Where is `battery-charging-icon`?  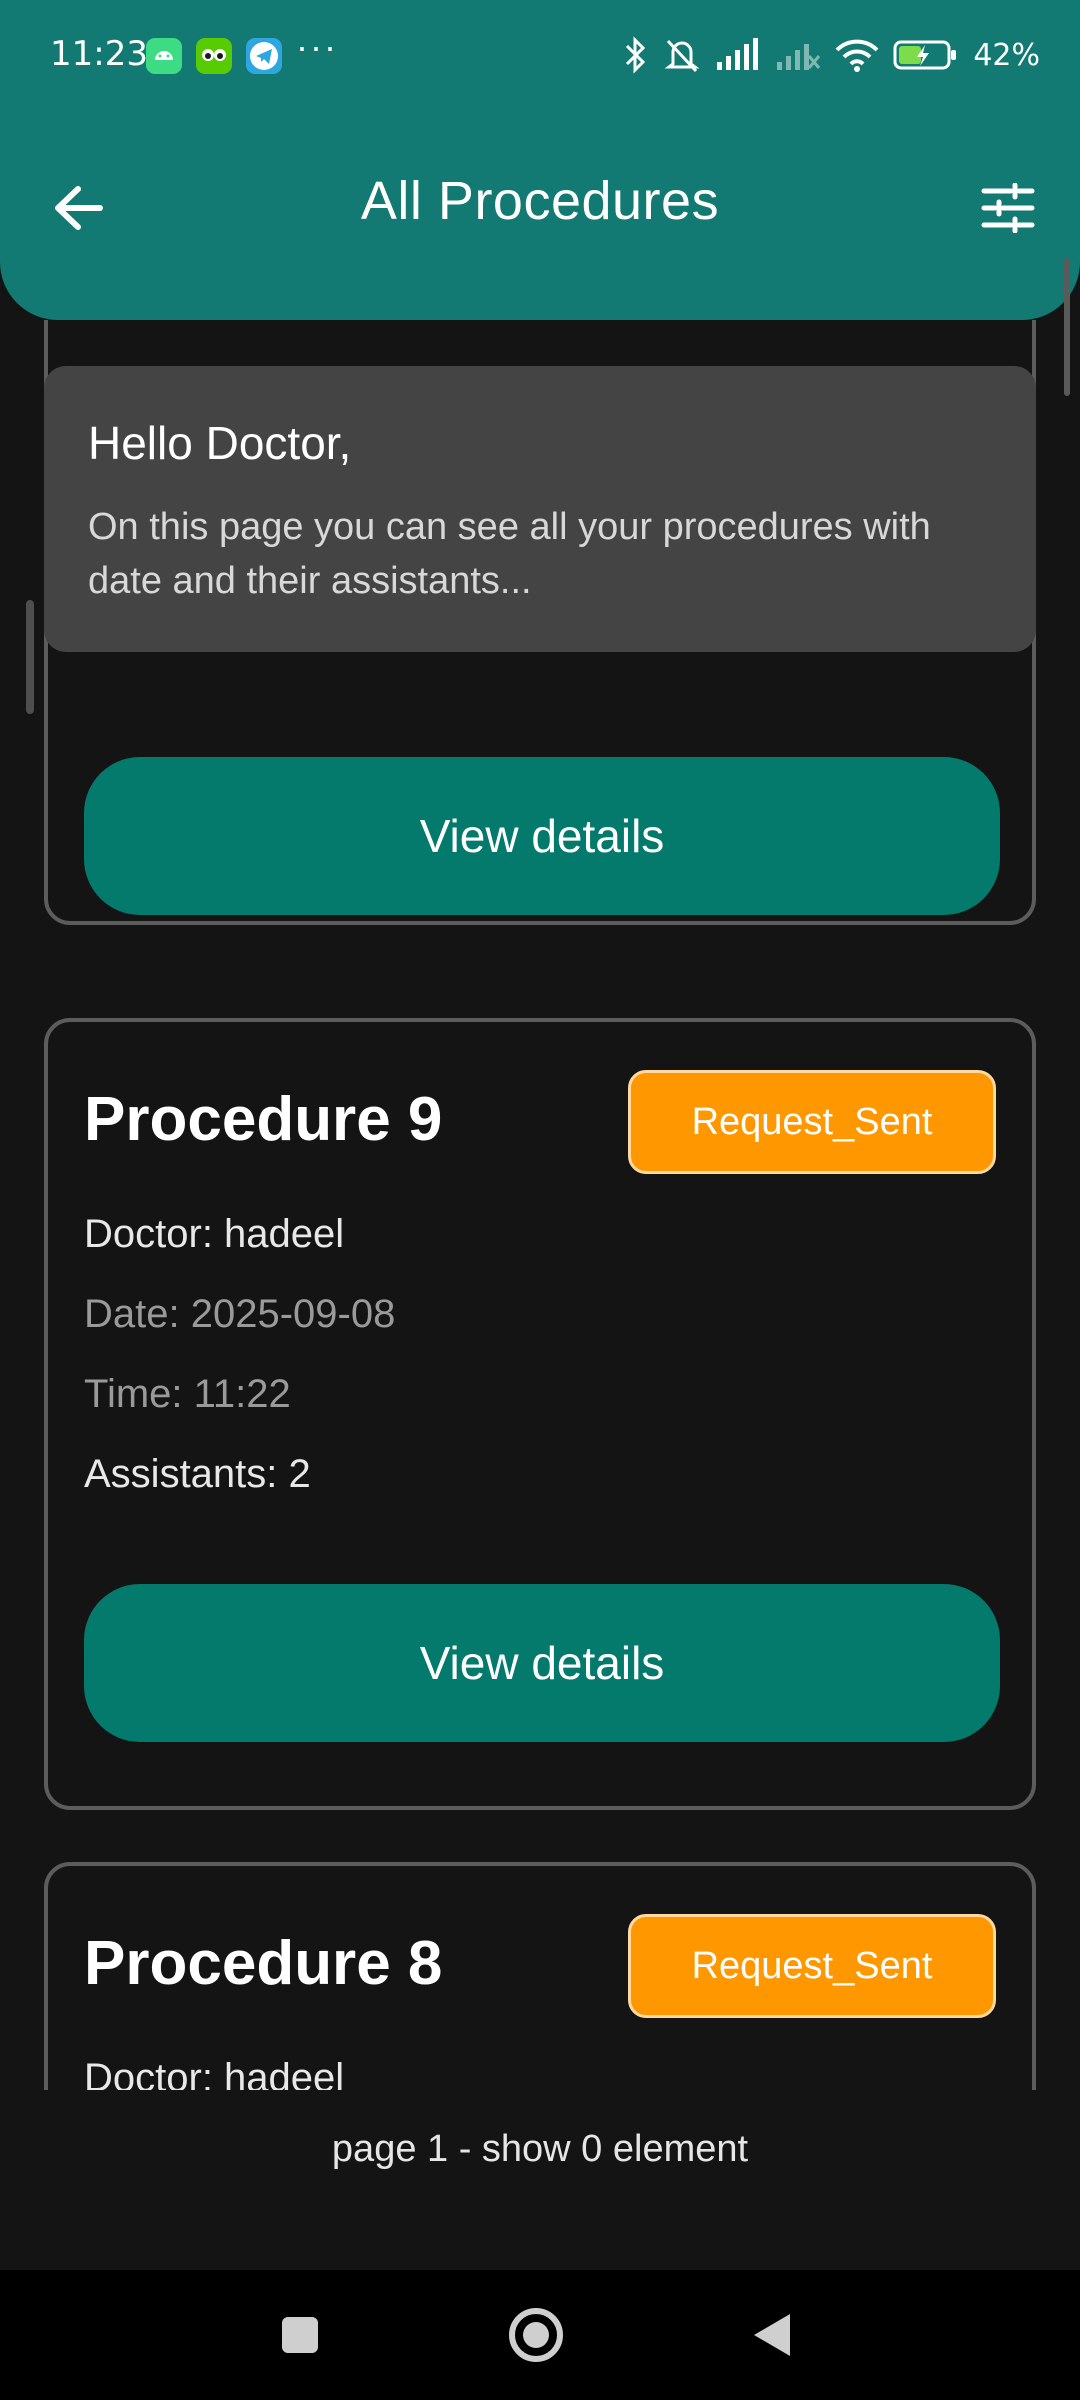
battery-charging-icon is located at coordinates (925, 55).